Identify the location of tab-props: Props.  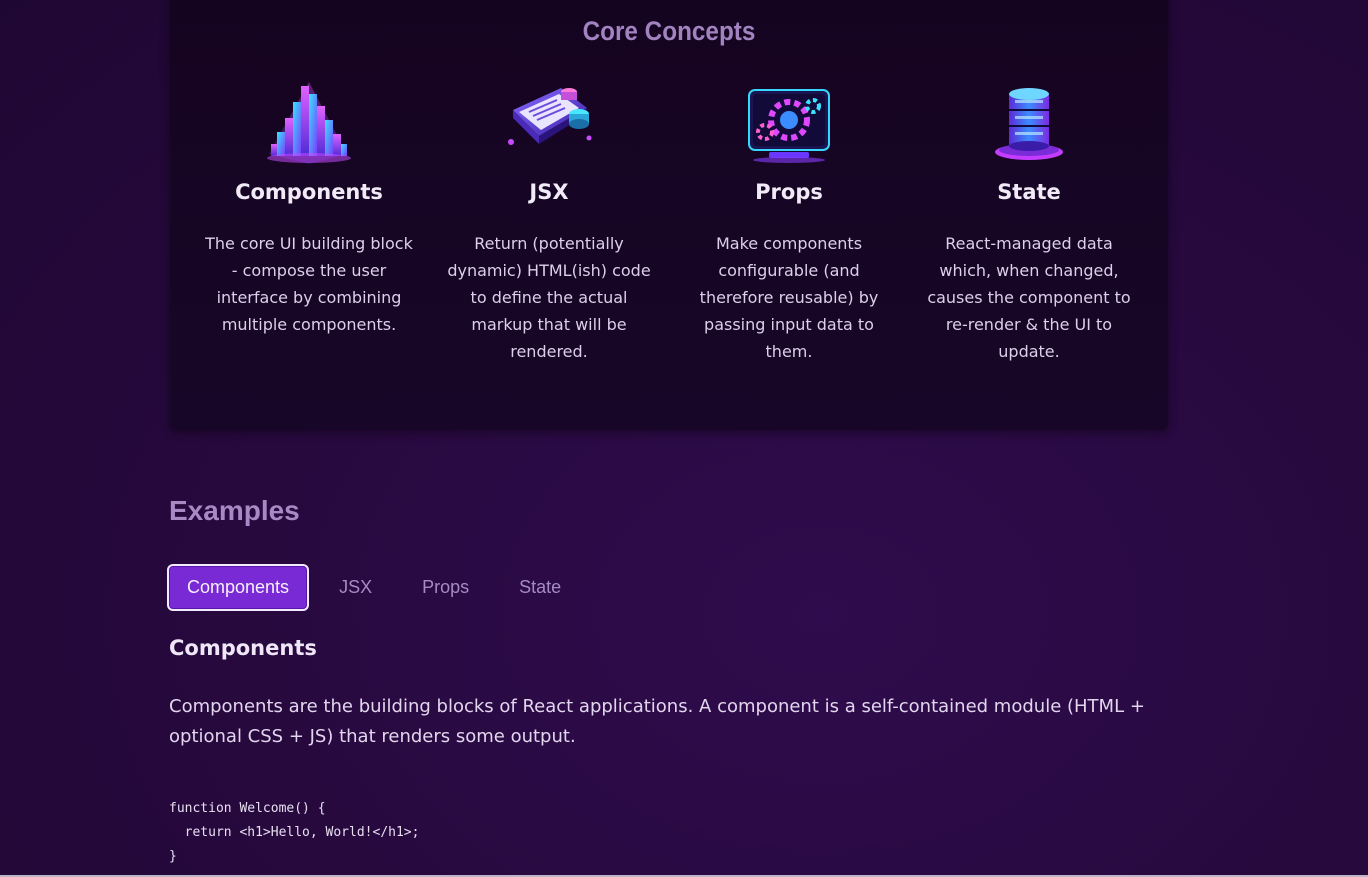
(445, 587).